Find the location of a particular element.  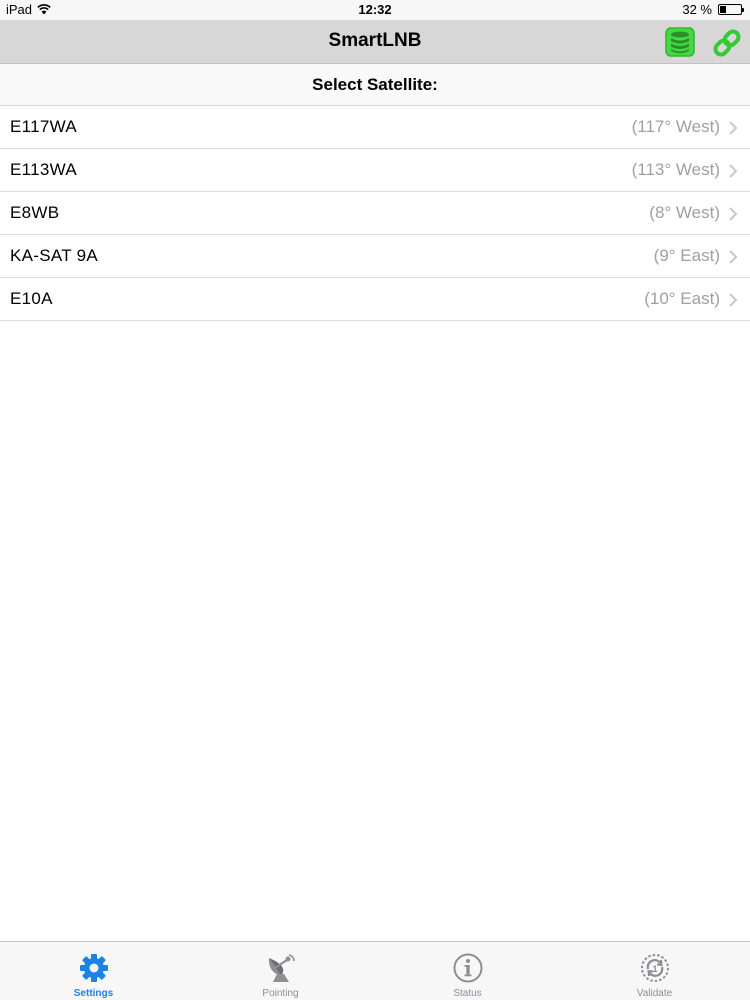

satellite-position: (113° West) is located at coordinates (675, 169).